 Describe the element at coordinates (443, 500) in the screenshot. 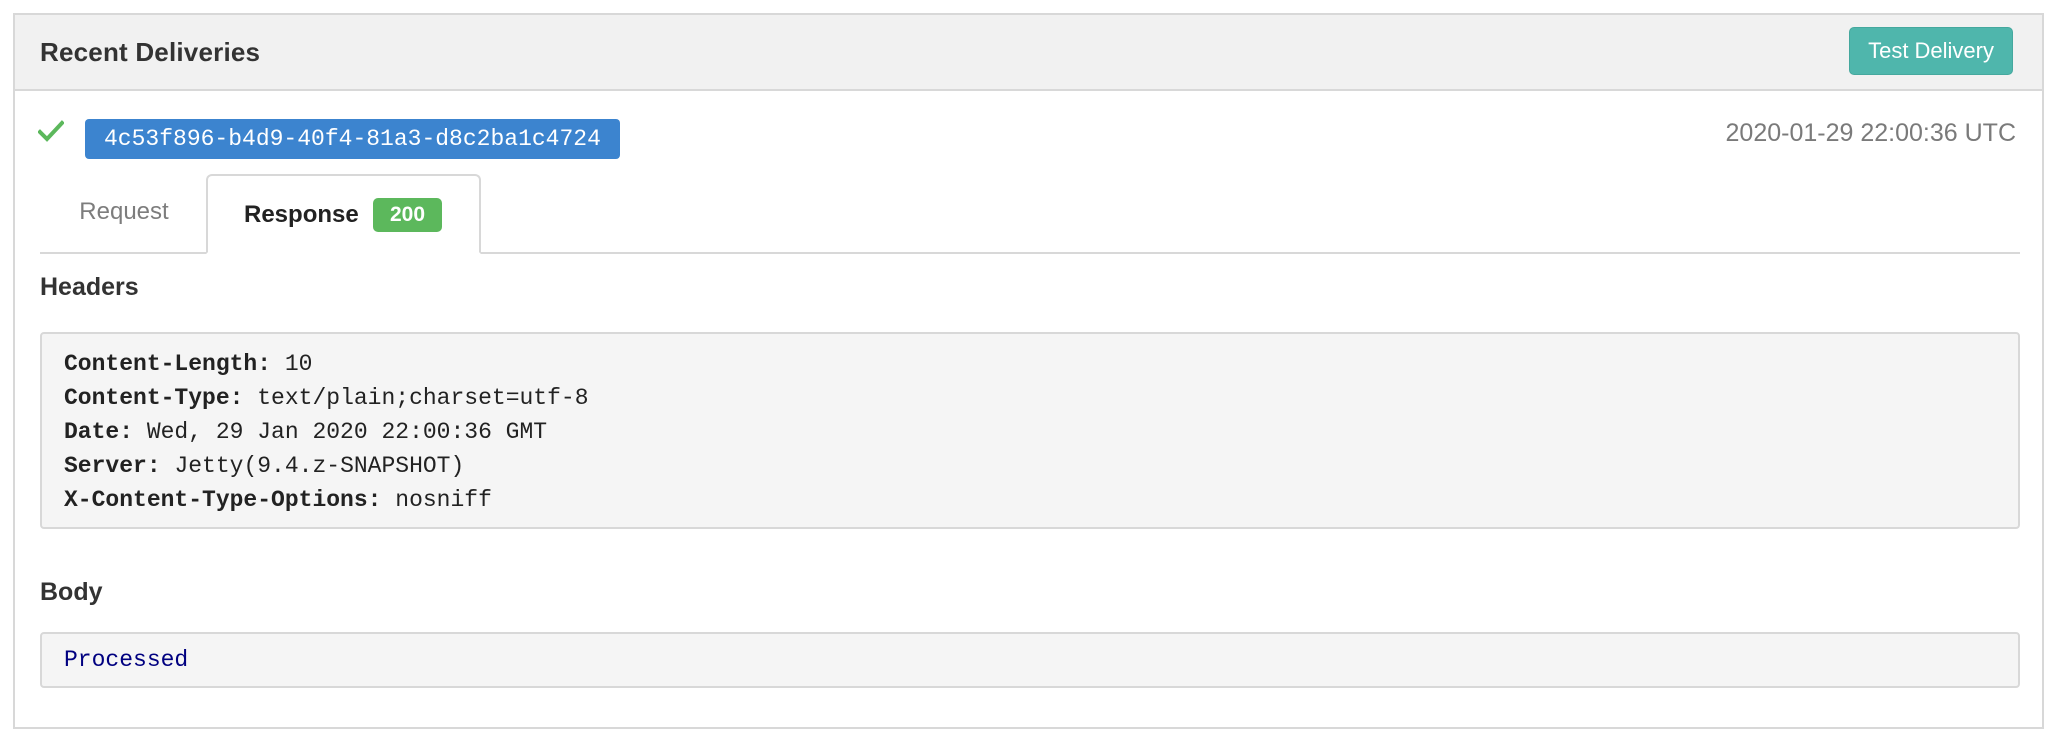

I see `header-value: nosniff` at that location.